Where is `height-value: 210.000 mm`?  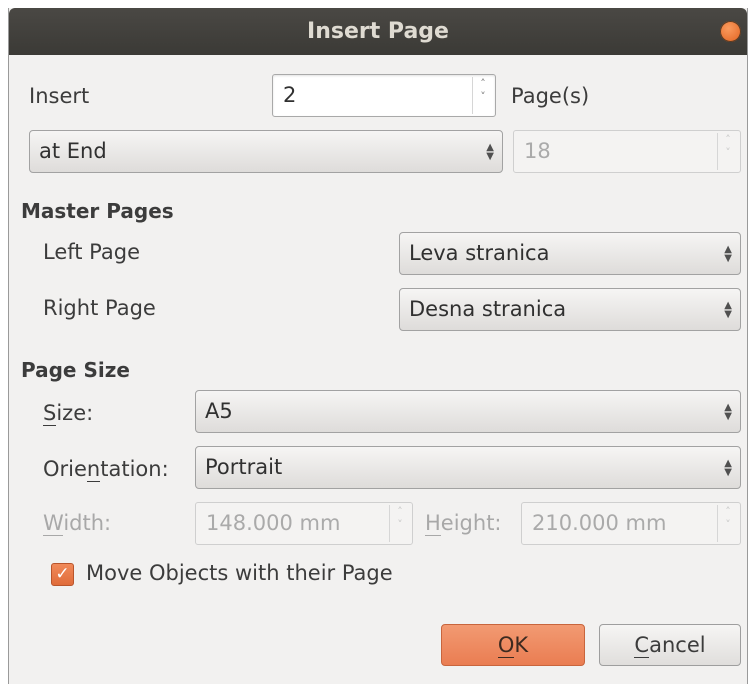 height-value: 210.000 mm is located at coordinates (599, 523).